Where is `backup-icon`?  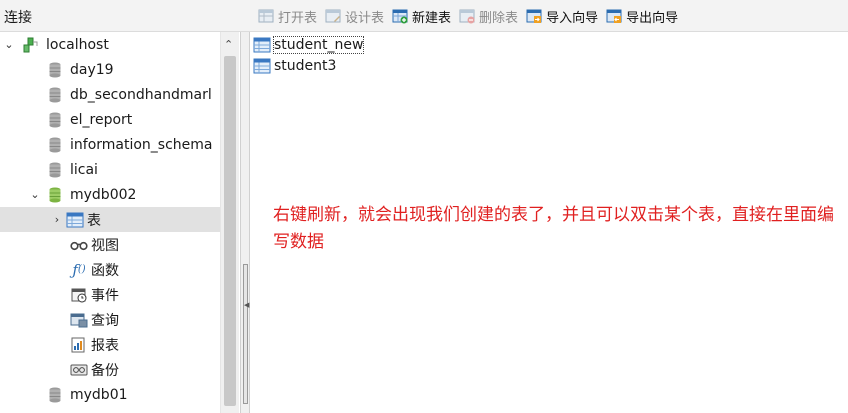
backup-icon is located at coordinates (79, 370).